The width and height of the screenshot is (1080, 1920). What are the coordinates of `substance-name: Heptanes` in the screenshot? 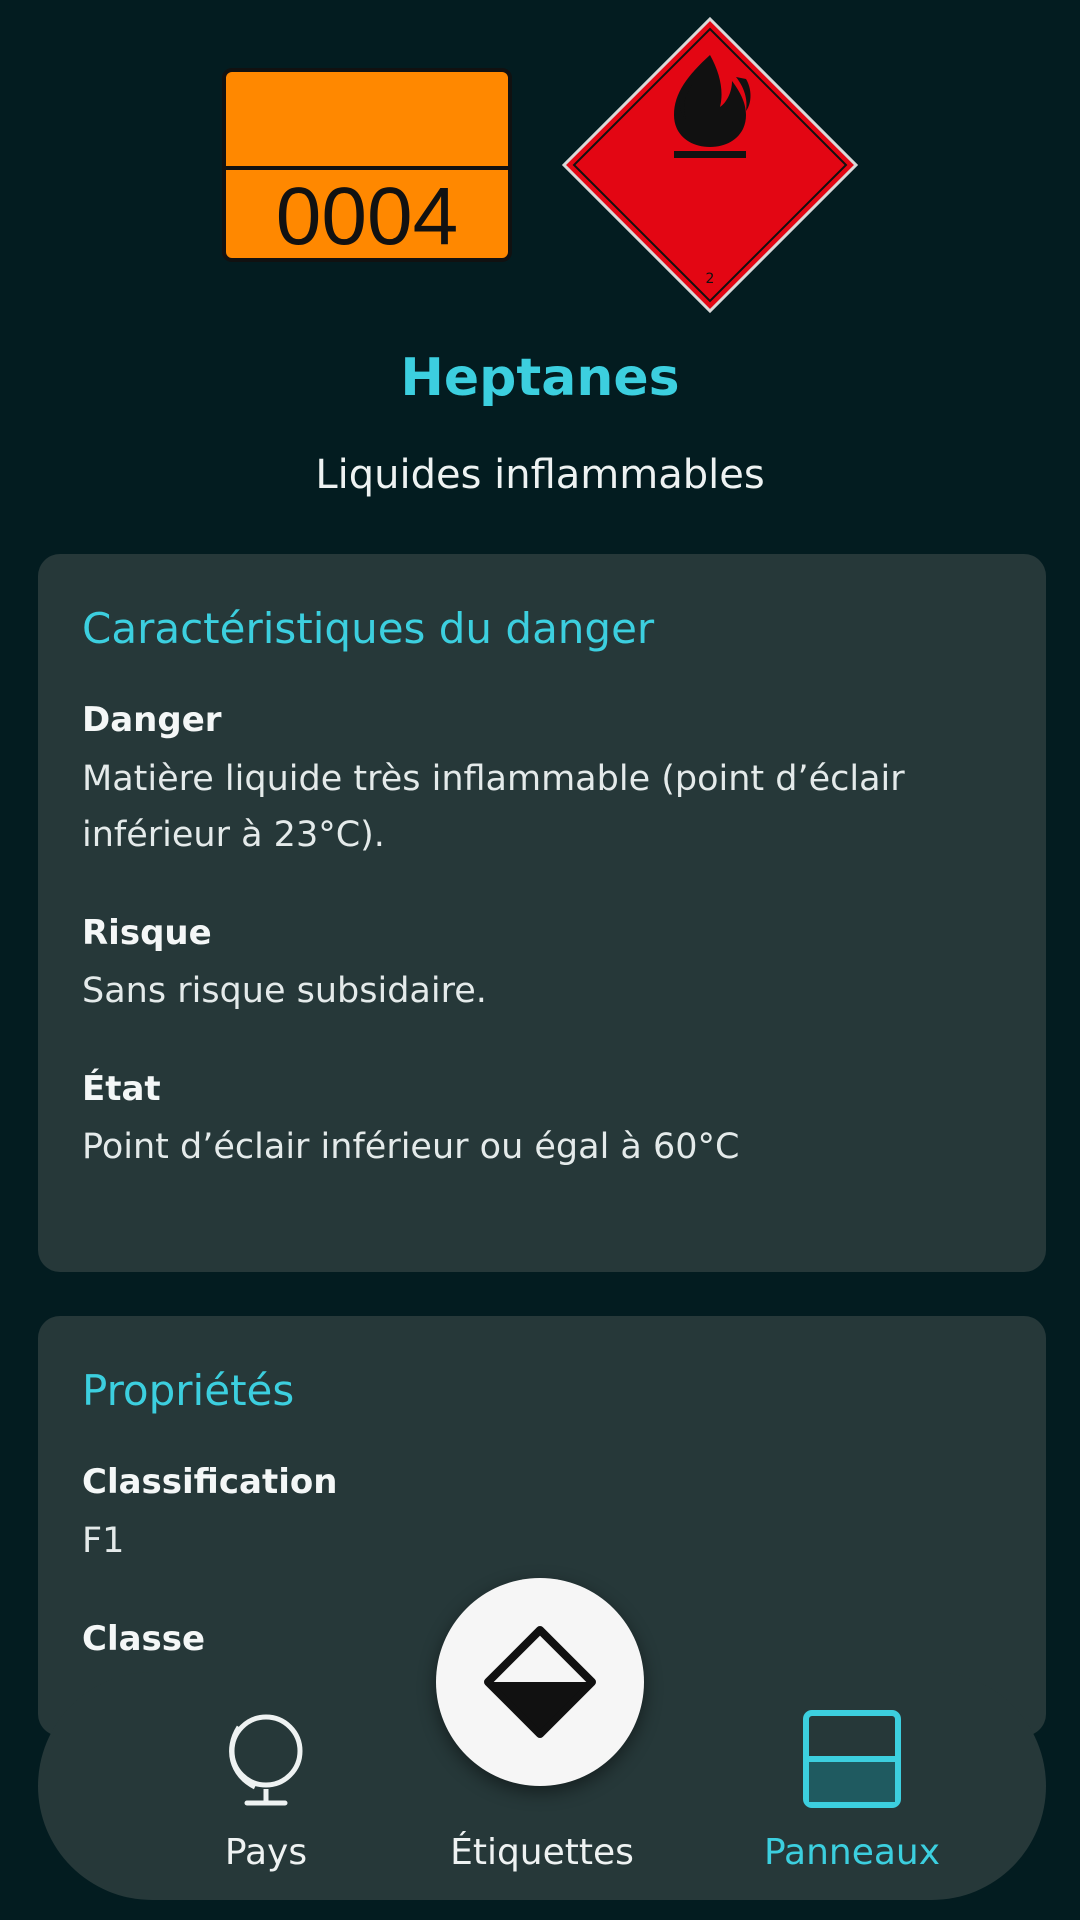 It's located at (540, 378).